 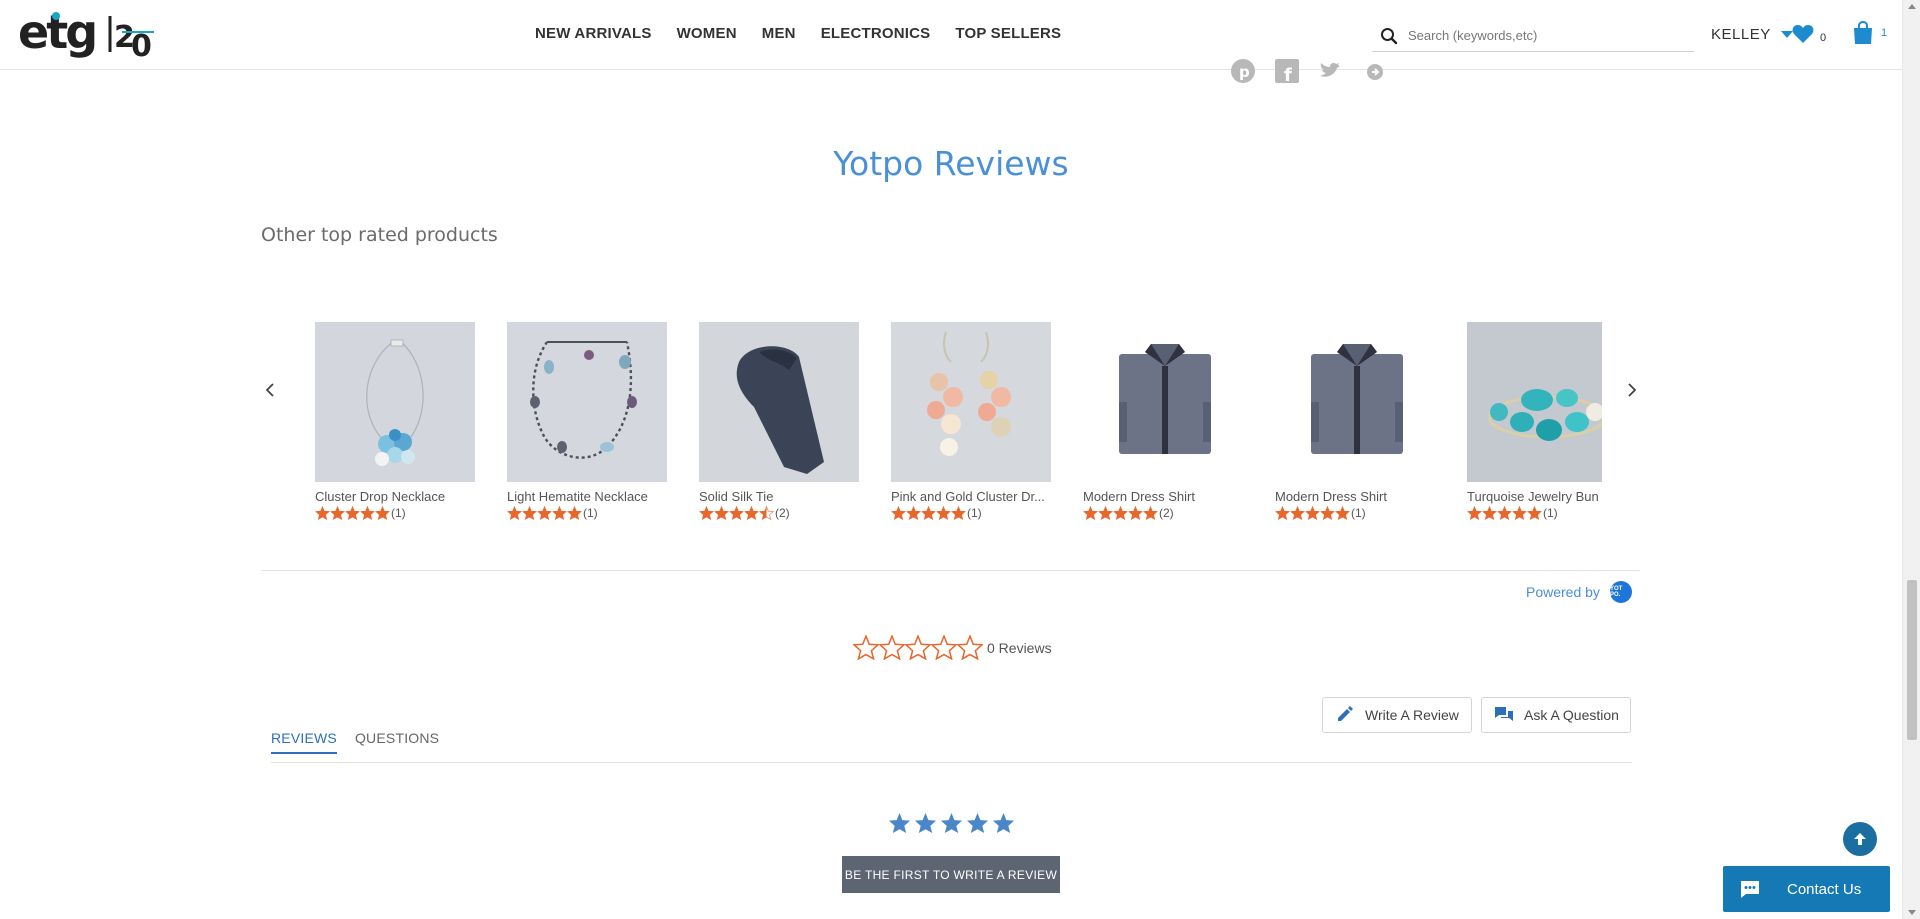 I want to click on search-icon, so click(x=1389, y=36).